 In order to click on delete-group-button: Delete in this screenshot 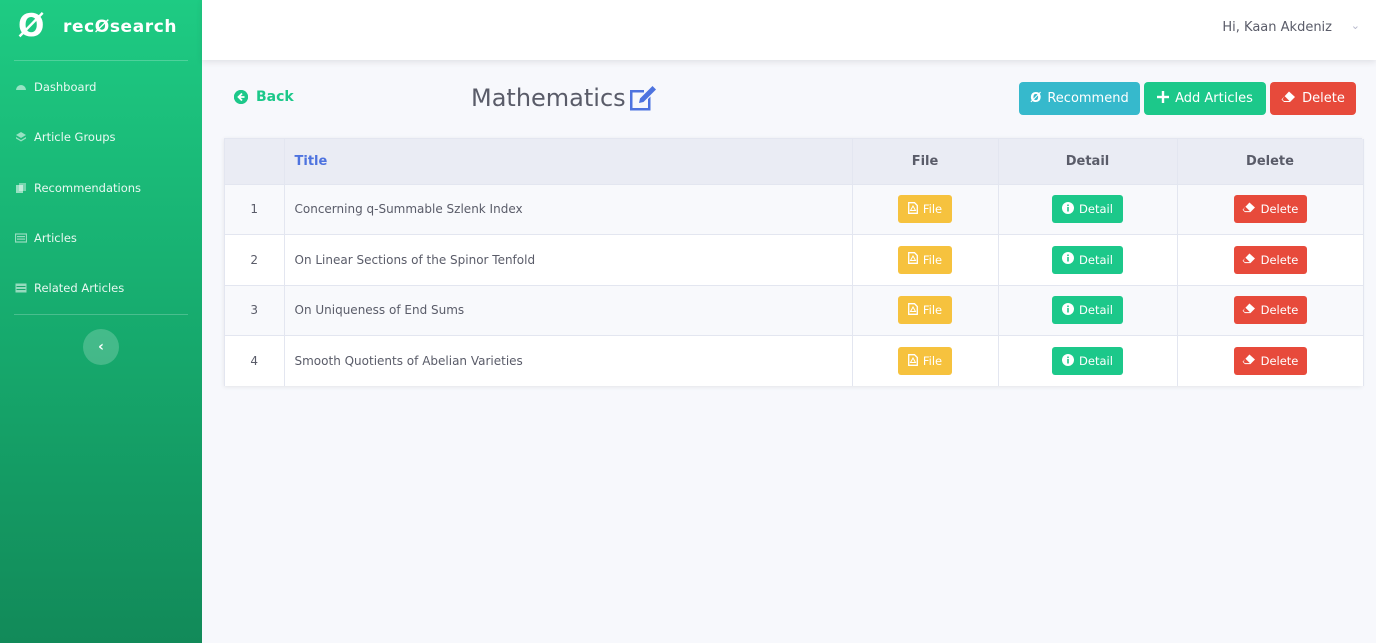, I will do `click(1313, 98)`.